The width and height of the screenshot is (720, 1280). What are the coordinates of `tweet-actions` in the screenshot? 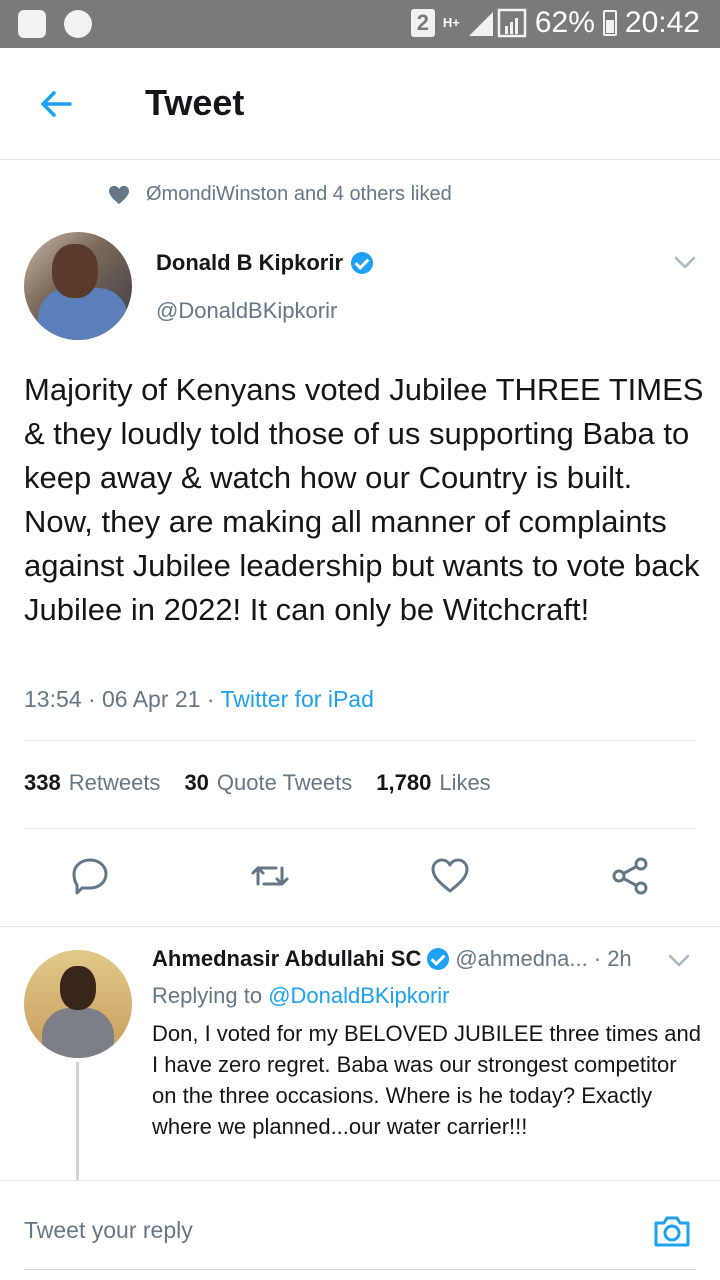 It's located at (360, 878).